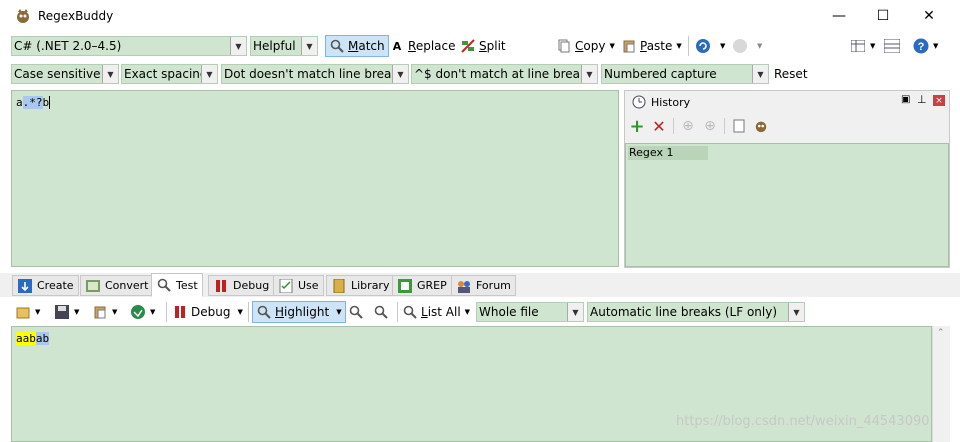 The height and width of the screenshot is (442, 960). I want to click on move-down-icon: ⊕, so click(710, 126).